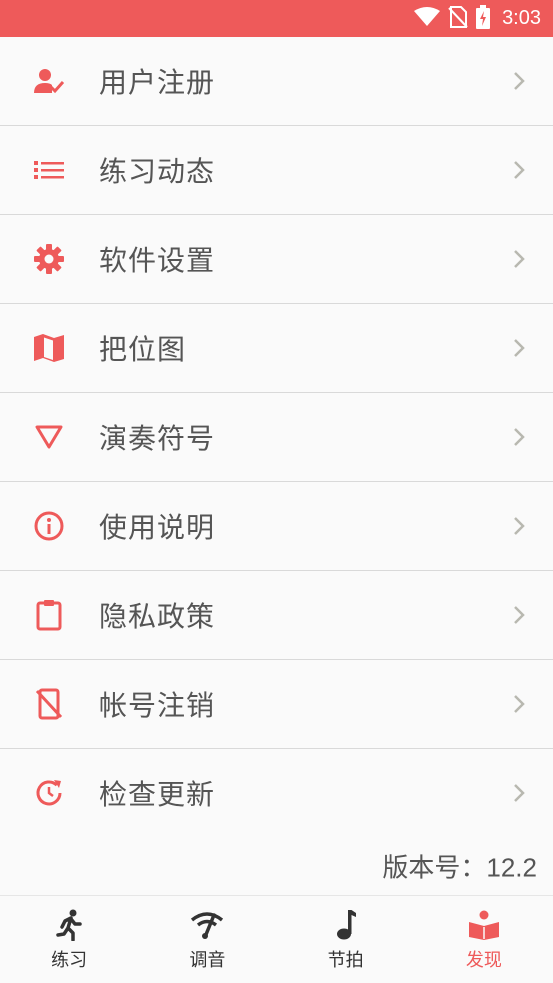 Image resolution: width=553 pixels, height=983 pixels. I want to click on wifi-icon, so click(427, 18).